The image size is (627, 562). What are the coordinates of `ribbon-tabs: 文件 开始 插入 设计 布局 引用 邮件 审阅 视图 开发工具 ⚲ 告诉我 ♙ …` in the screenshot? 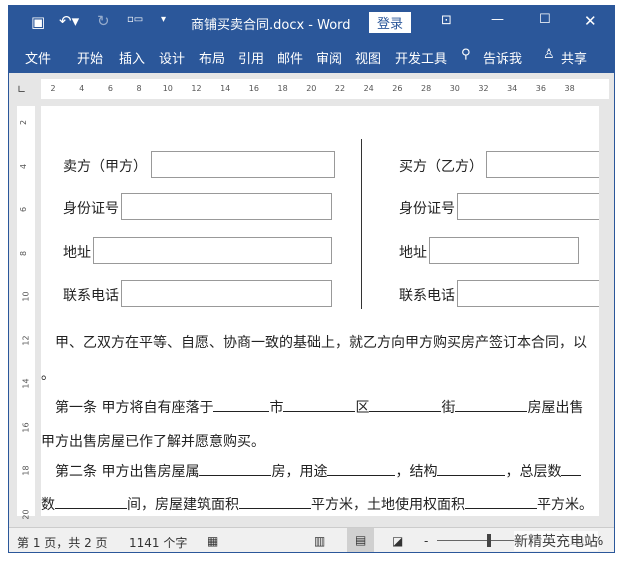 It's located at (311, 56).